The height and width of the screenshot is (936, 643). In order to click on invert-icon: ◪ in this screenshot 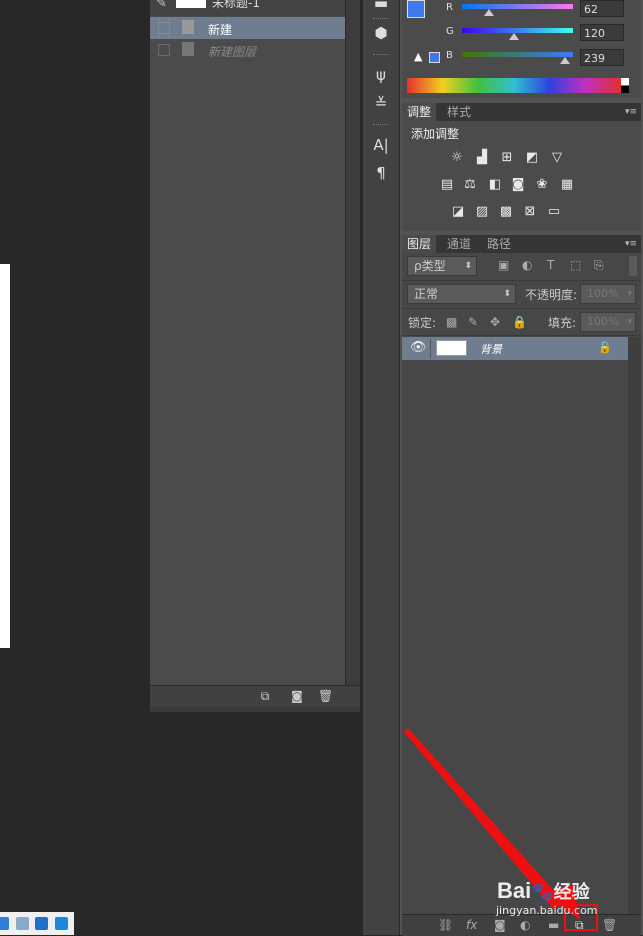, I will do `click(458, 212)`.